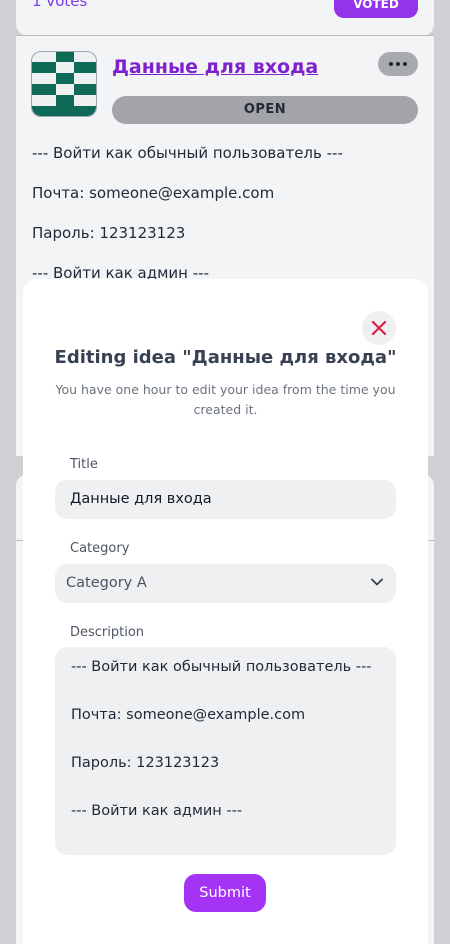 The height and width of the screenshot is (944, 450). What do you see at coordinates (265, 110) in the screenshot?
I see `status-badge: OPEN` at bounding box center [265, 110].